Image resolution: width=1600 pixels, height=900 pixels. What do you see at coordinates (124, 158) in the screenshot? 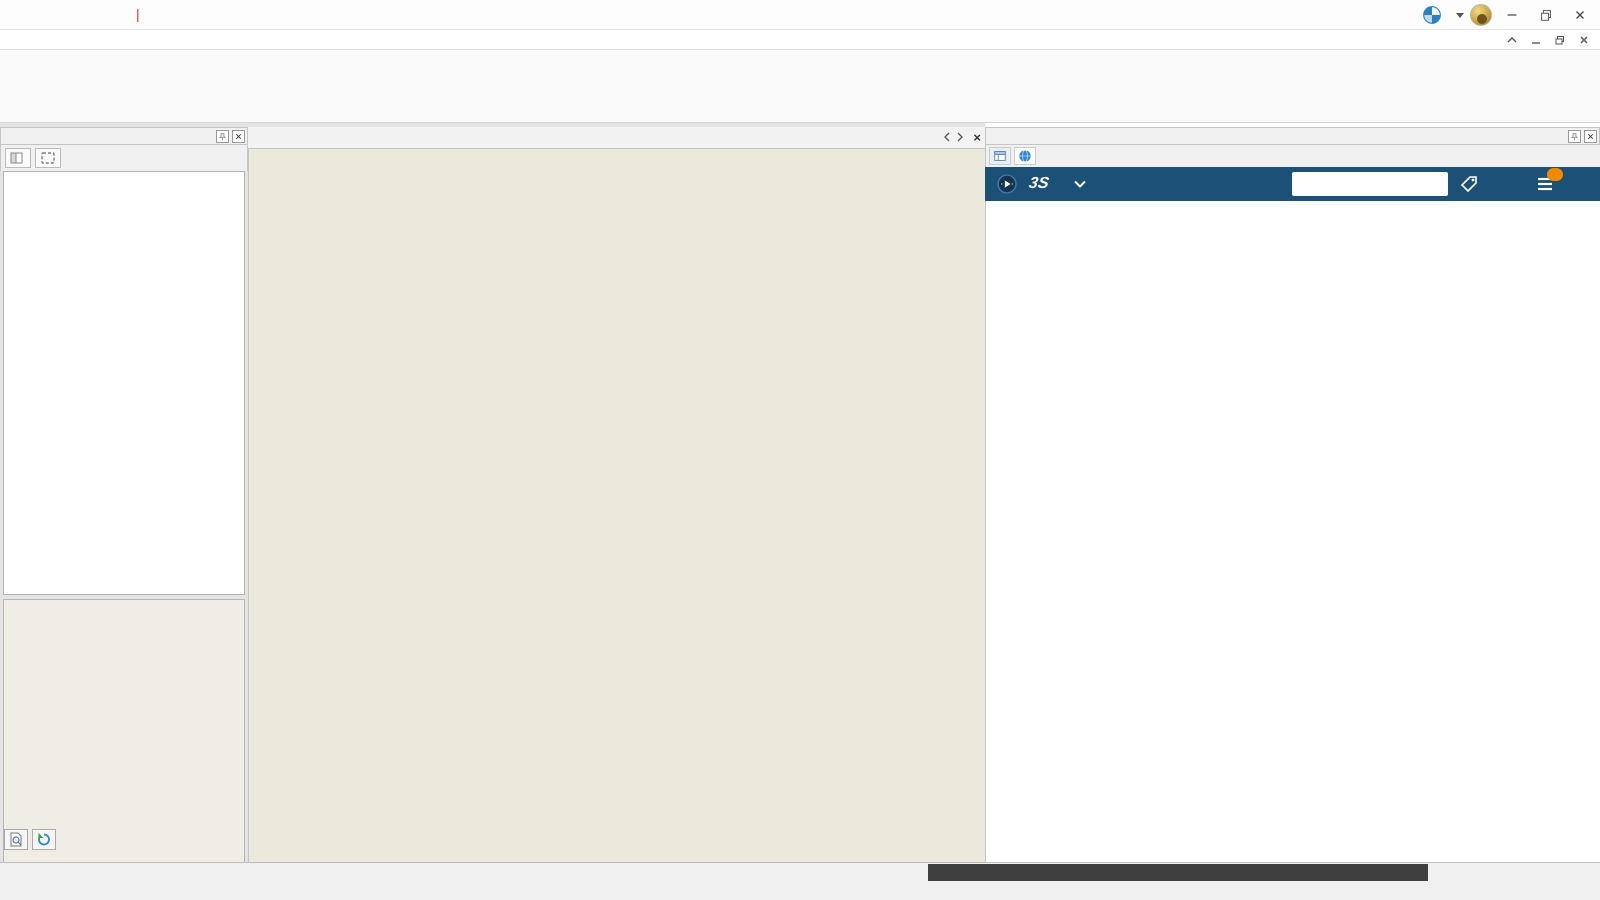
I see `pages-toolbar` at bounding box center [124, 158].